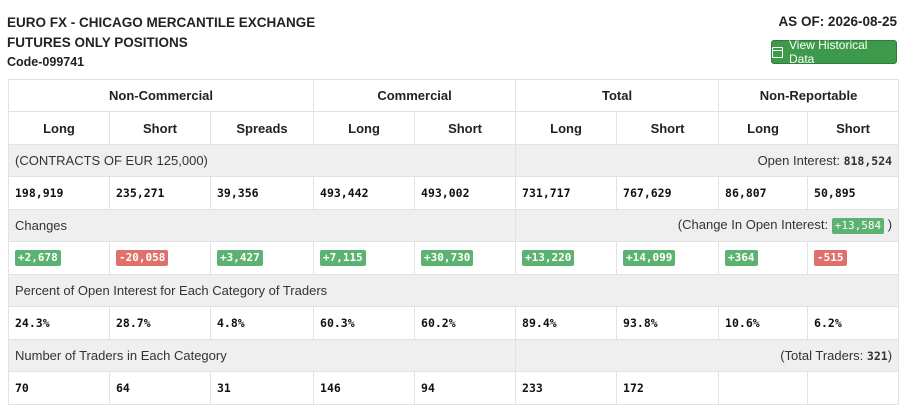 The width and height of the screenshot is (900, 405). What do you see at coordinates (853, 193) in the screenshot?
I see `table-cell: 50,895` at bounding box center [853, 193].